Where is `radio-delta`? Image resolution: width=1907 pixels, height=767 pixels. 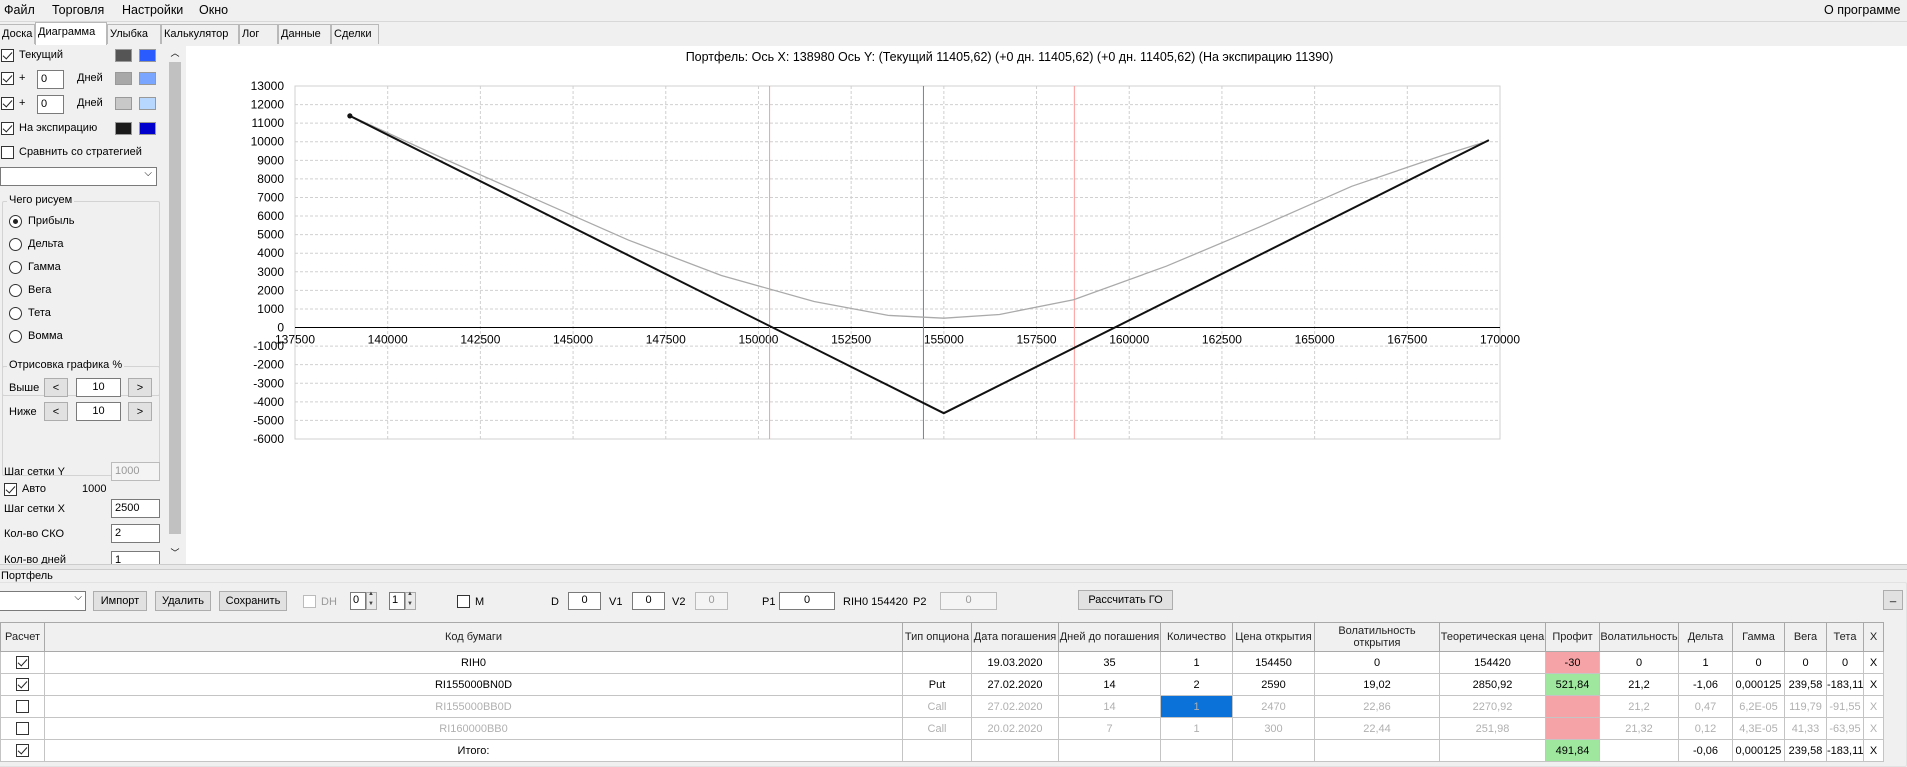 radio-delta is located at coordinates (15, 244).